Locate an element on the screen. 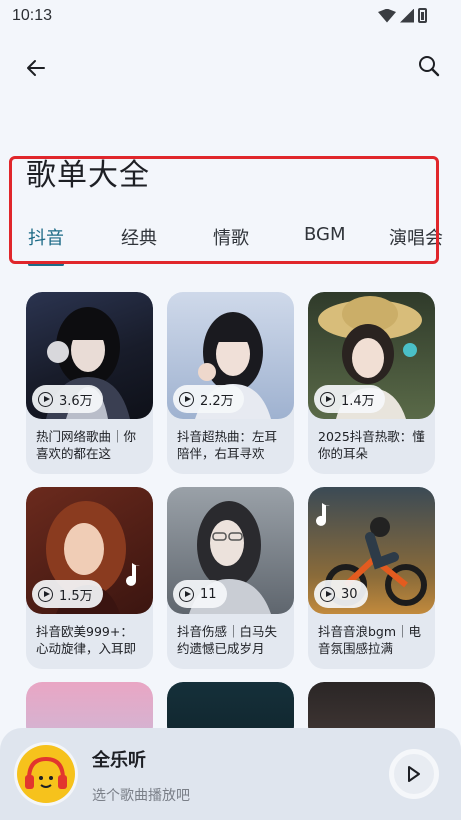 This screenshot has height=820, width=461. play-count: 11 is located at coordinates (208, 594).